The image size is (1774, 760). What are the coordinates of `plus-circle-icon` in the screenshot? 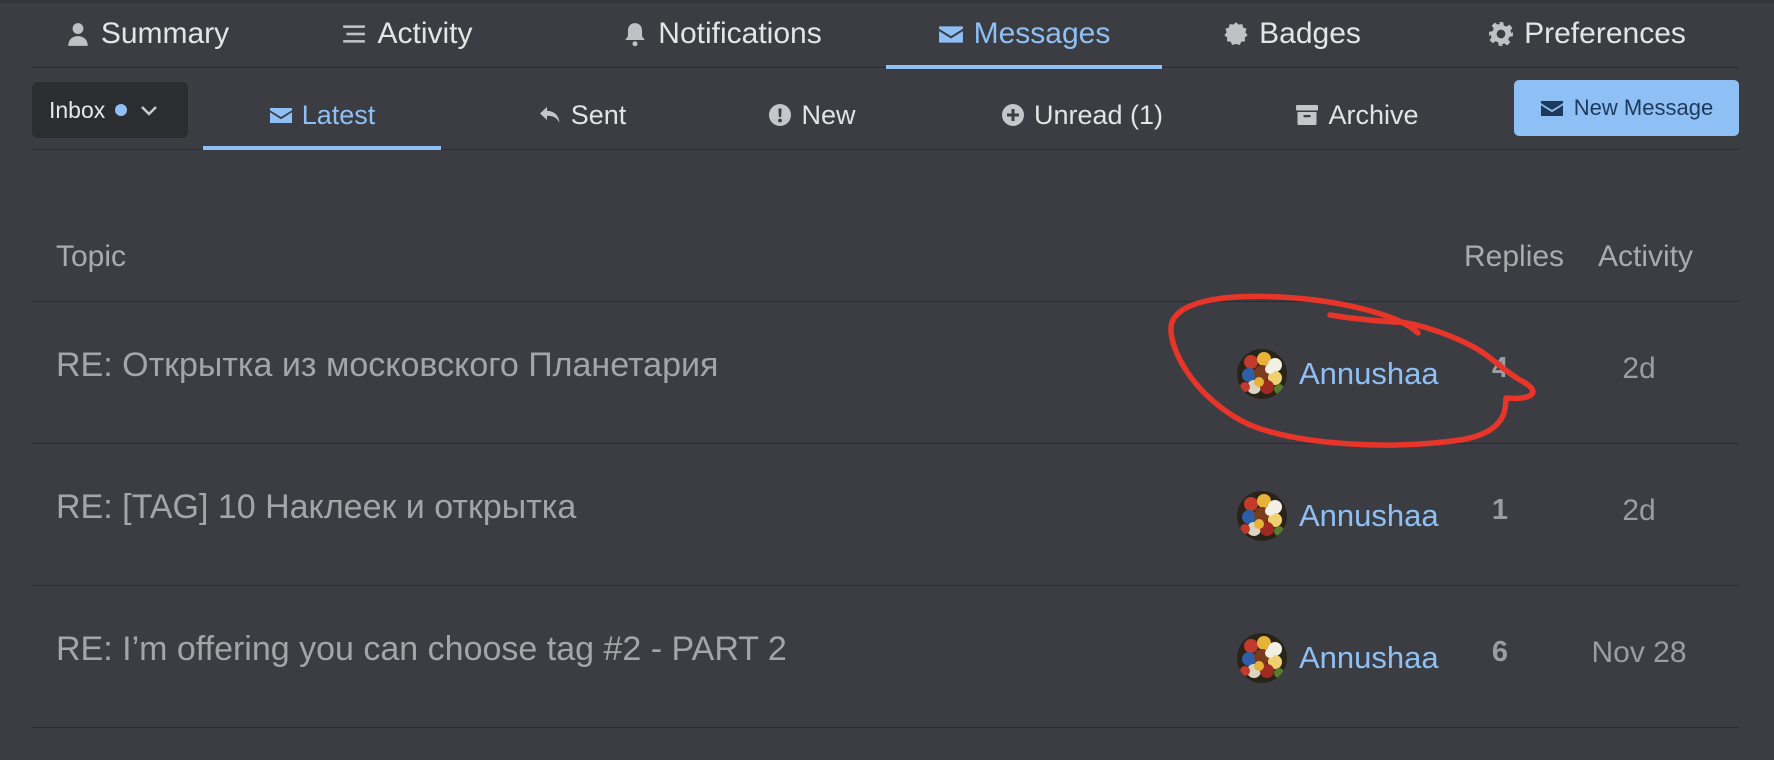 It's located at (1012, 115).